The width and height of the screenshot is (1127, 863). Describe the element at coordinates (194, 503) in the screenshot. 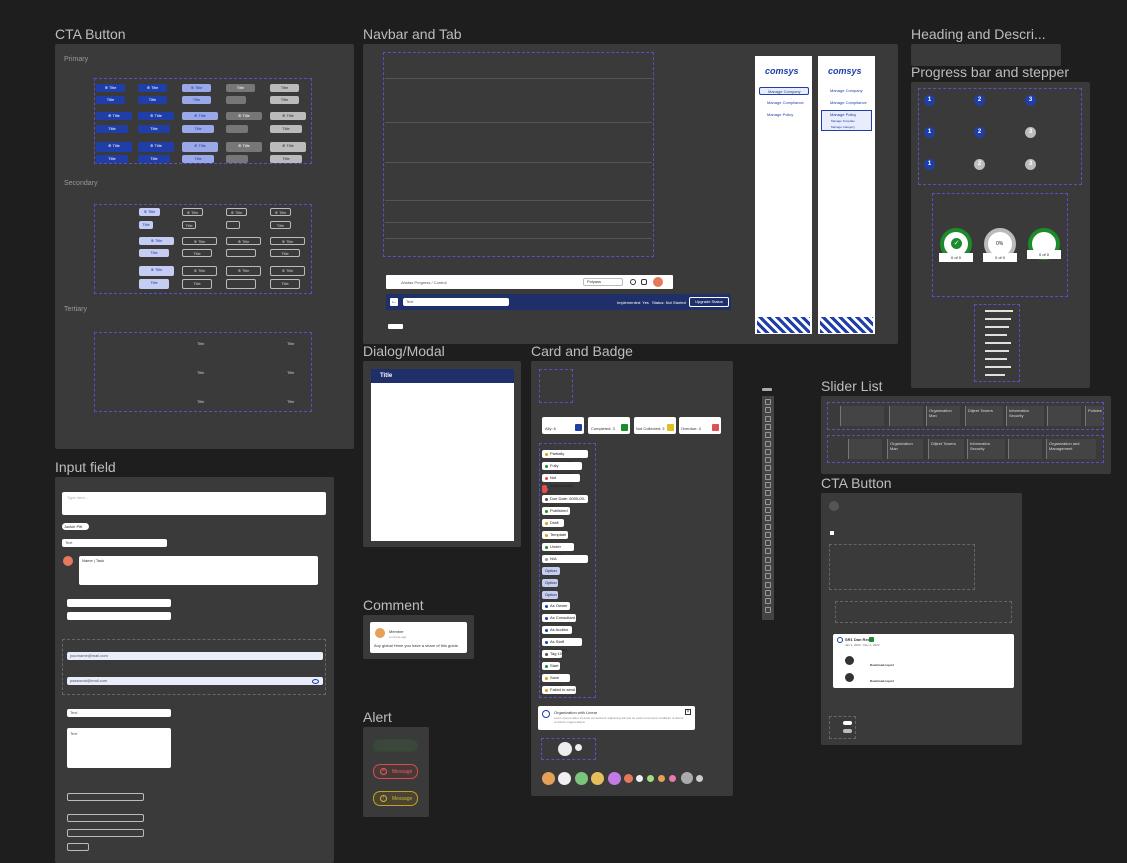

I see `rich-text-editor` at that location.